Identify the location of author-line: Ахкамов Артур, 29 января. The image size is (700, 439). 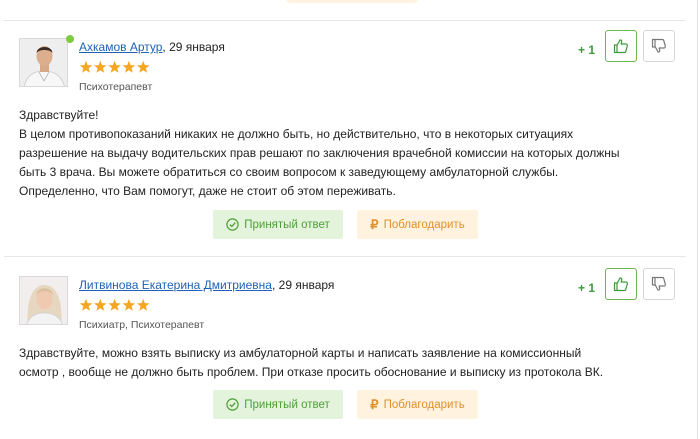
(152, 47).